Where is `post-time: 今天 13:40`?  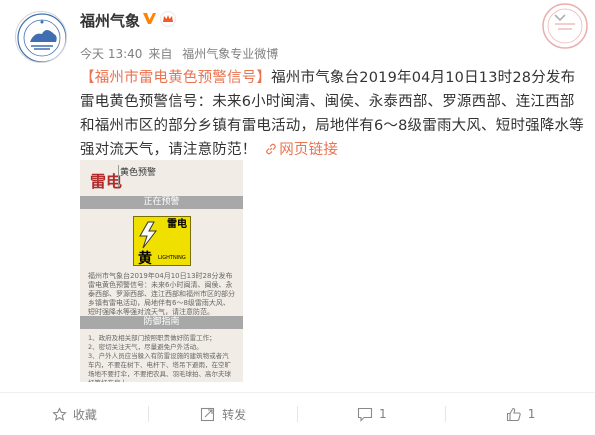 post-time: 今天 13:40 is located at coordinates (111, 54).